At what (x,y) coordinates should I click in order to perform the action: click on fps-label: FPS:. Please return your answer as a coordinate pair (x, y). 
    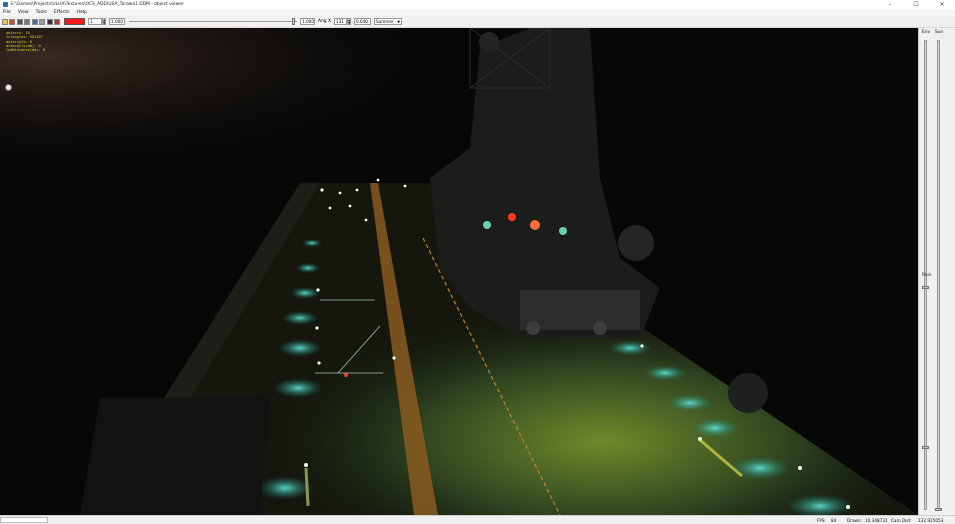
    Looking at the image, I should click on (822, 520).